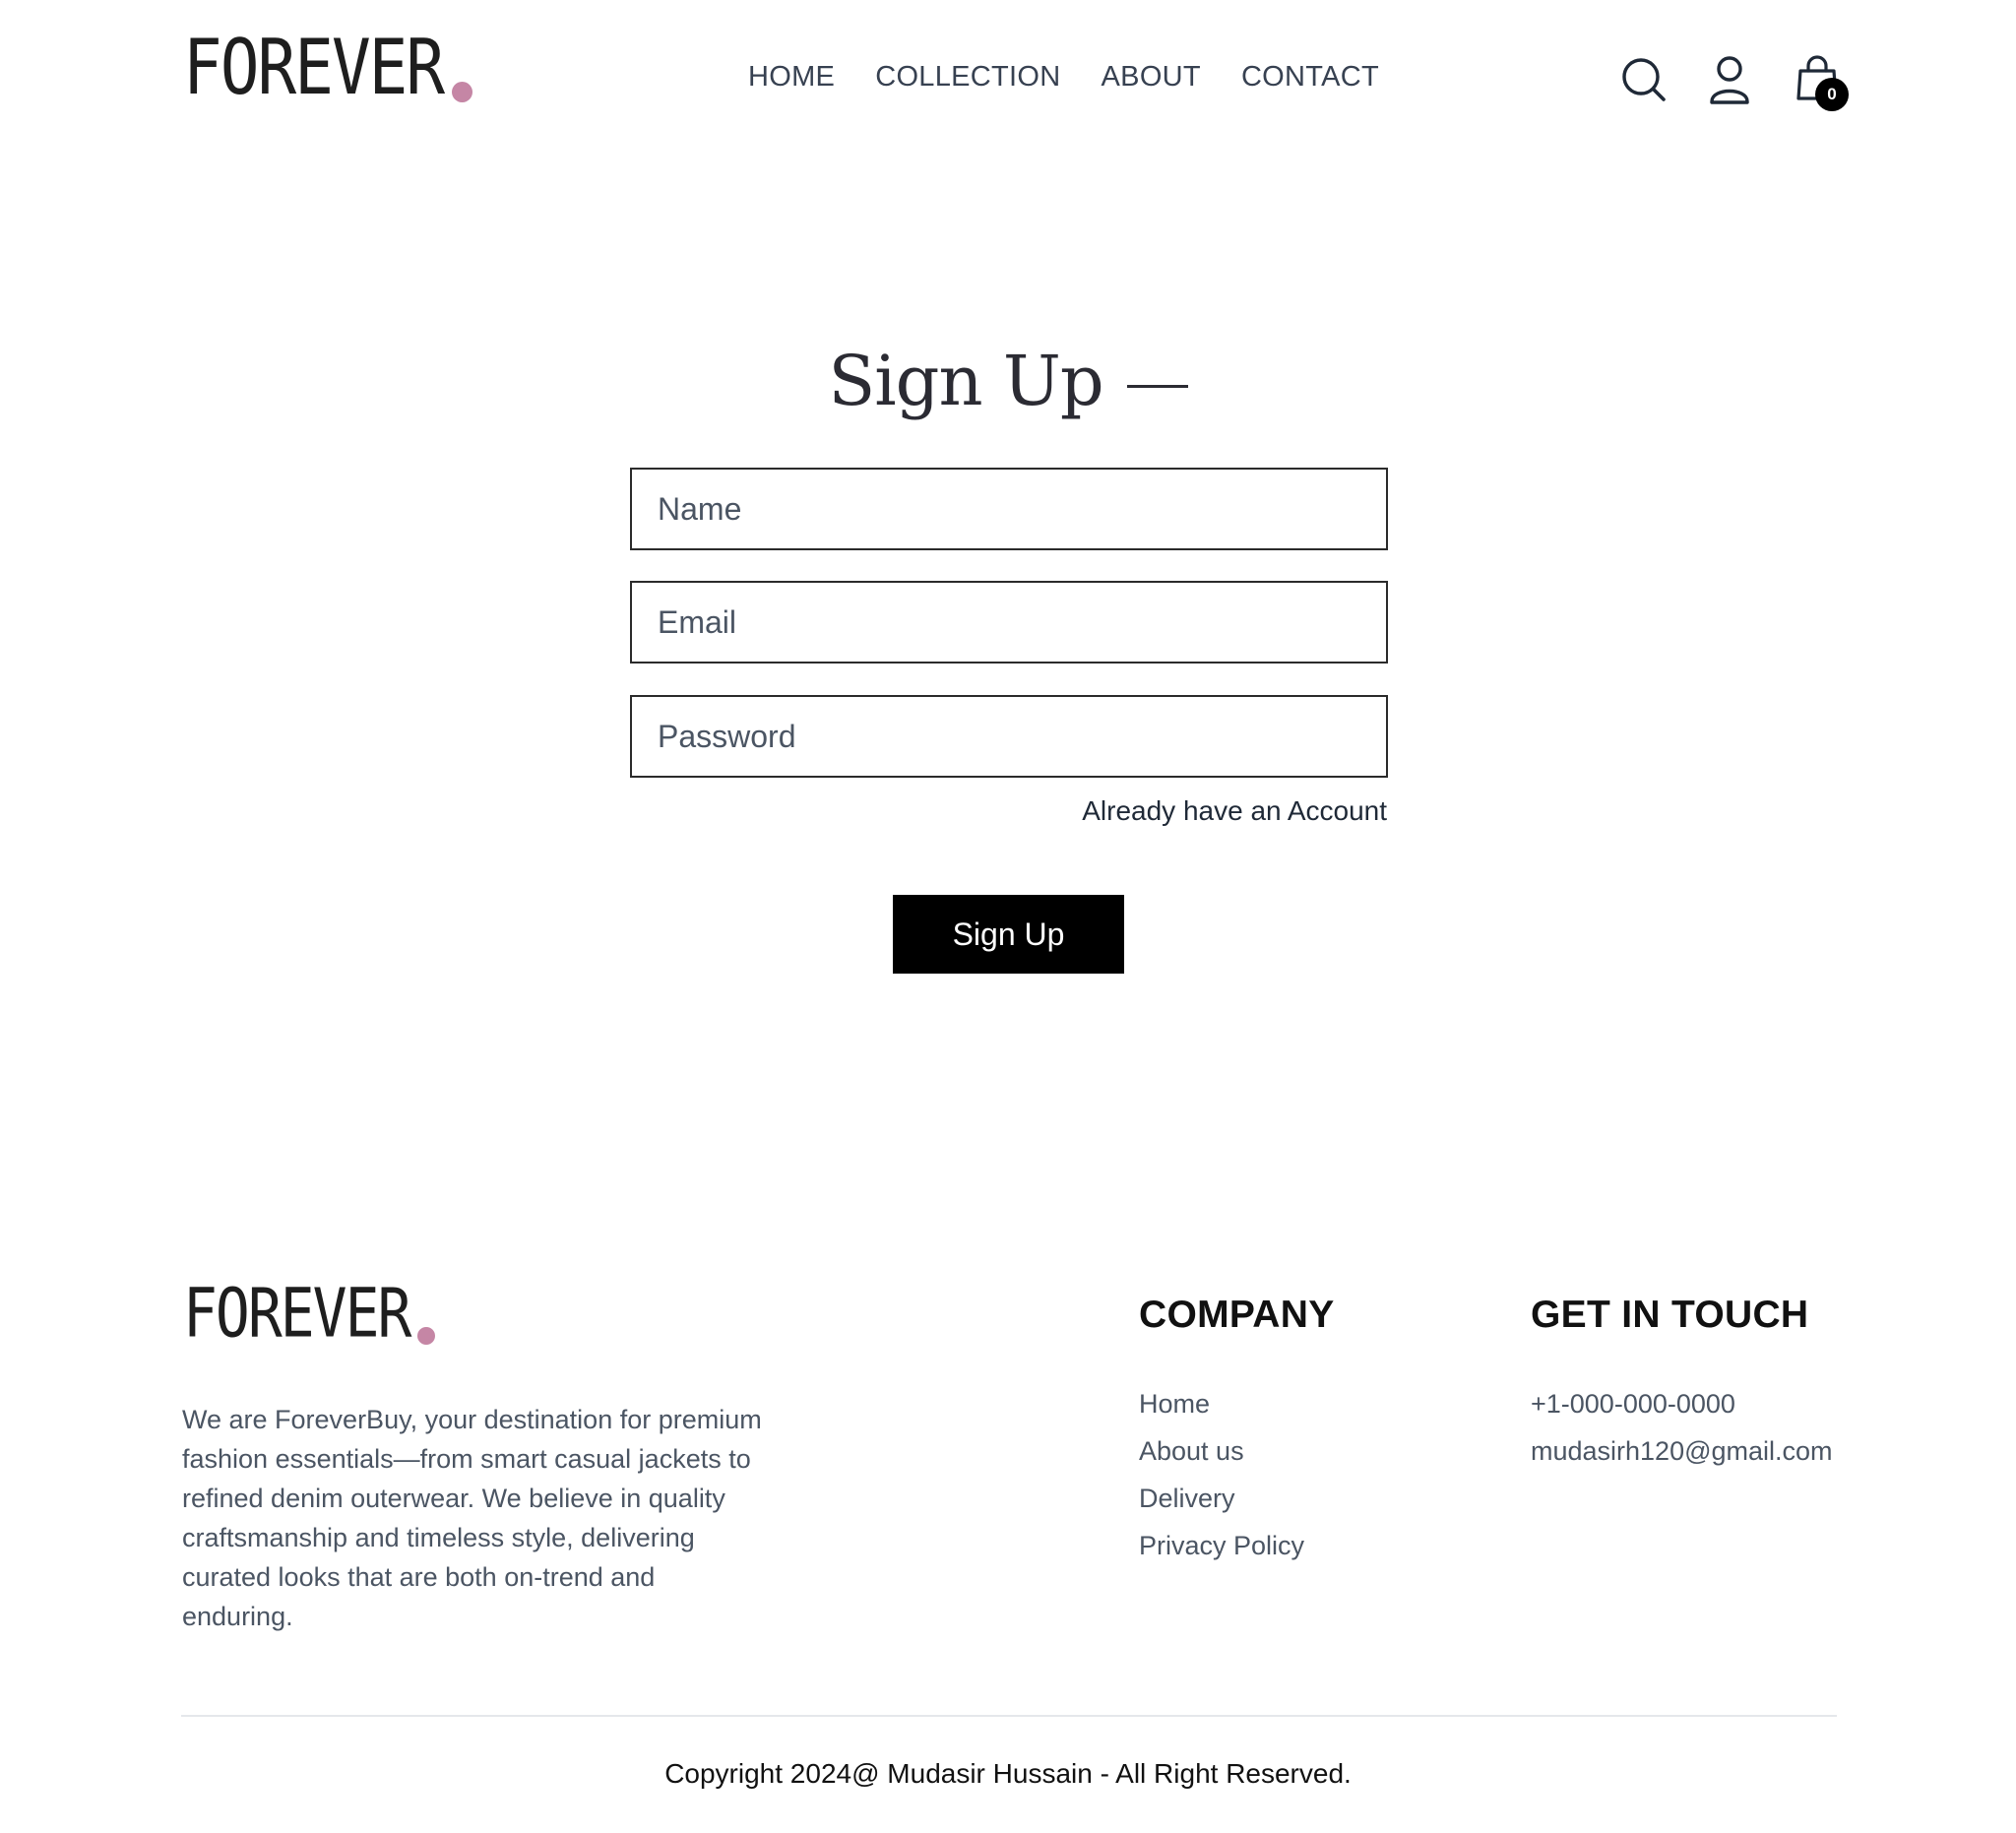 The height and width of the screenshot is (1833, 2016). Describe the element at coordinates (1008, 934) in the screenshot. I see `signup-button: Sign Up` at that location.